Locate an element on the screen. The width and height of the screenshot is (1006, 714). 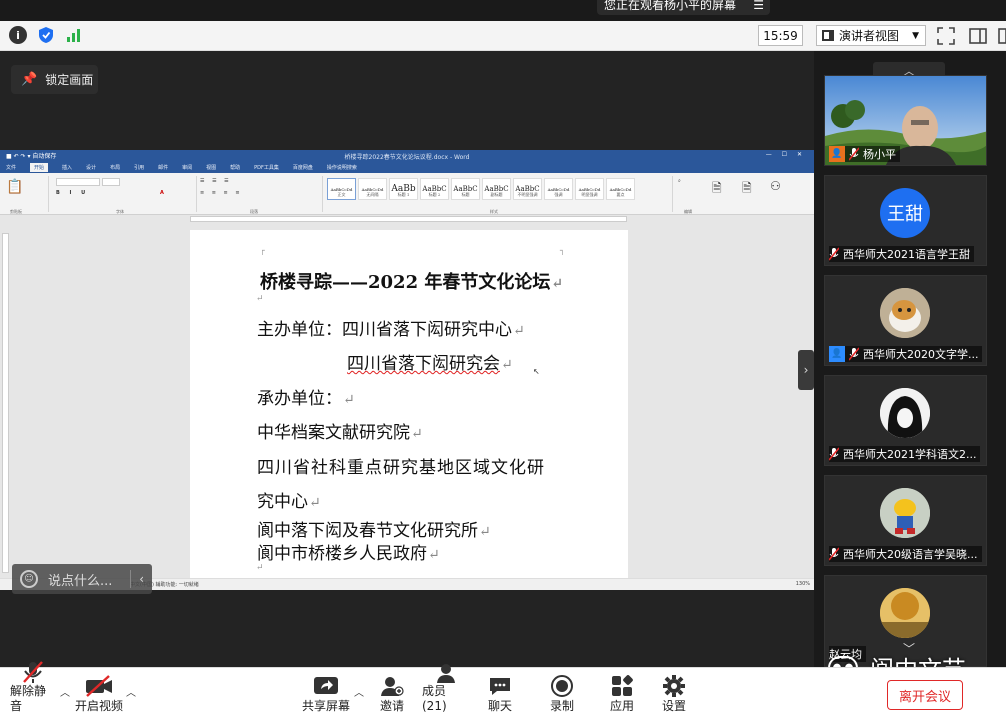
mic-muted-icon is located at coordinates (854, 354).